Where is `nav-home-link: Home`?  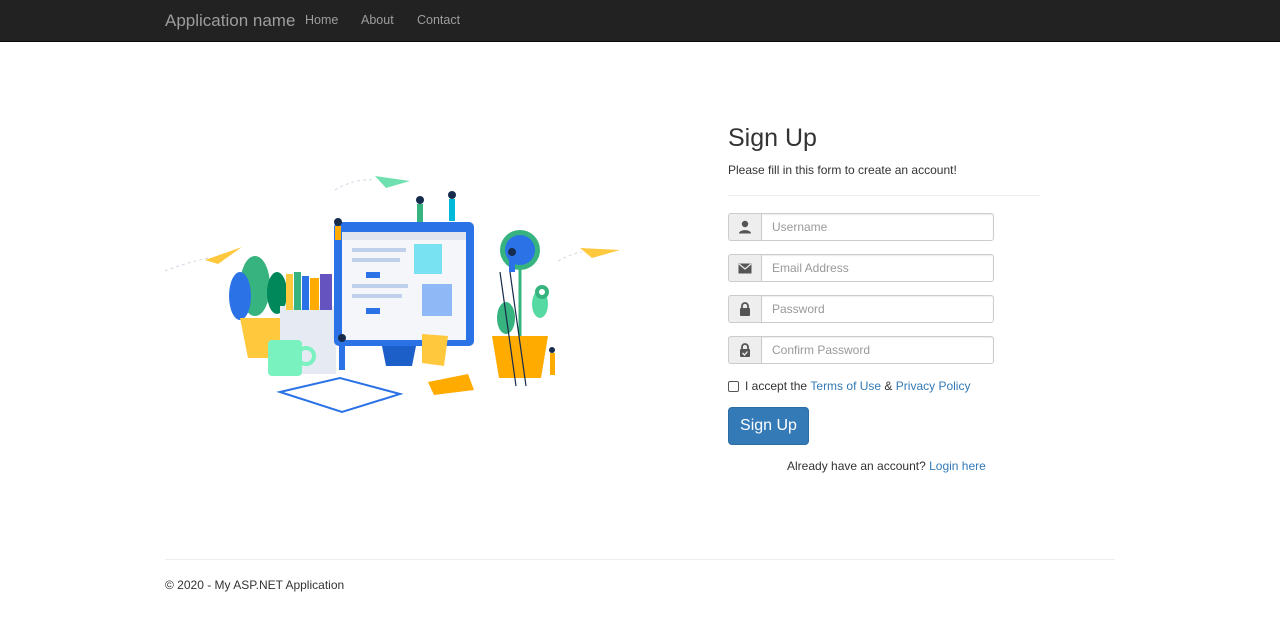
nav-home-link: Home is located at coordinates (321, 20).